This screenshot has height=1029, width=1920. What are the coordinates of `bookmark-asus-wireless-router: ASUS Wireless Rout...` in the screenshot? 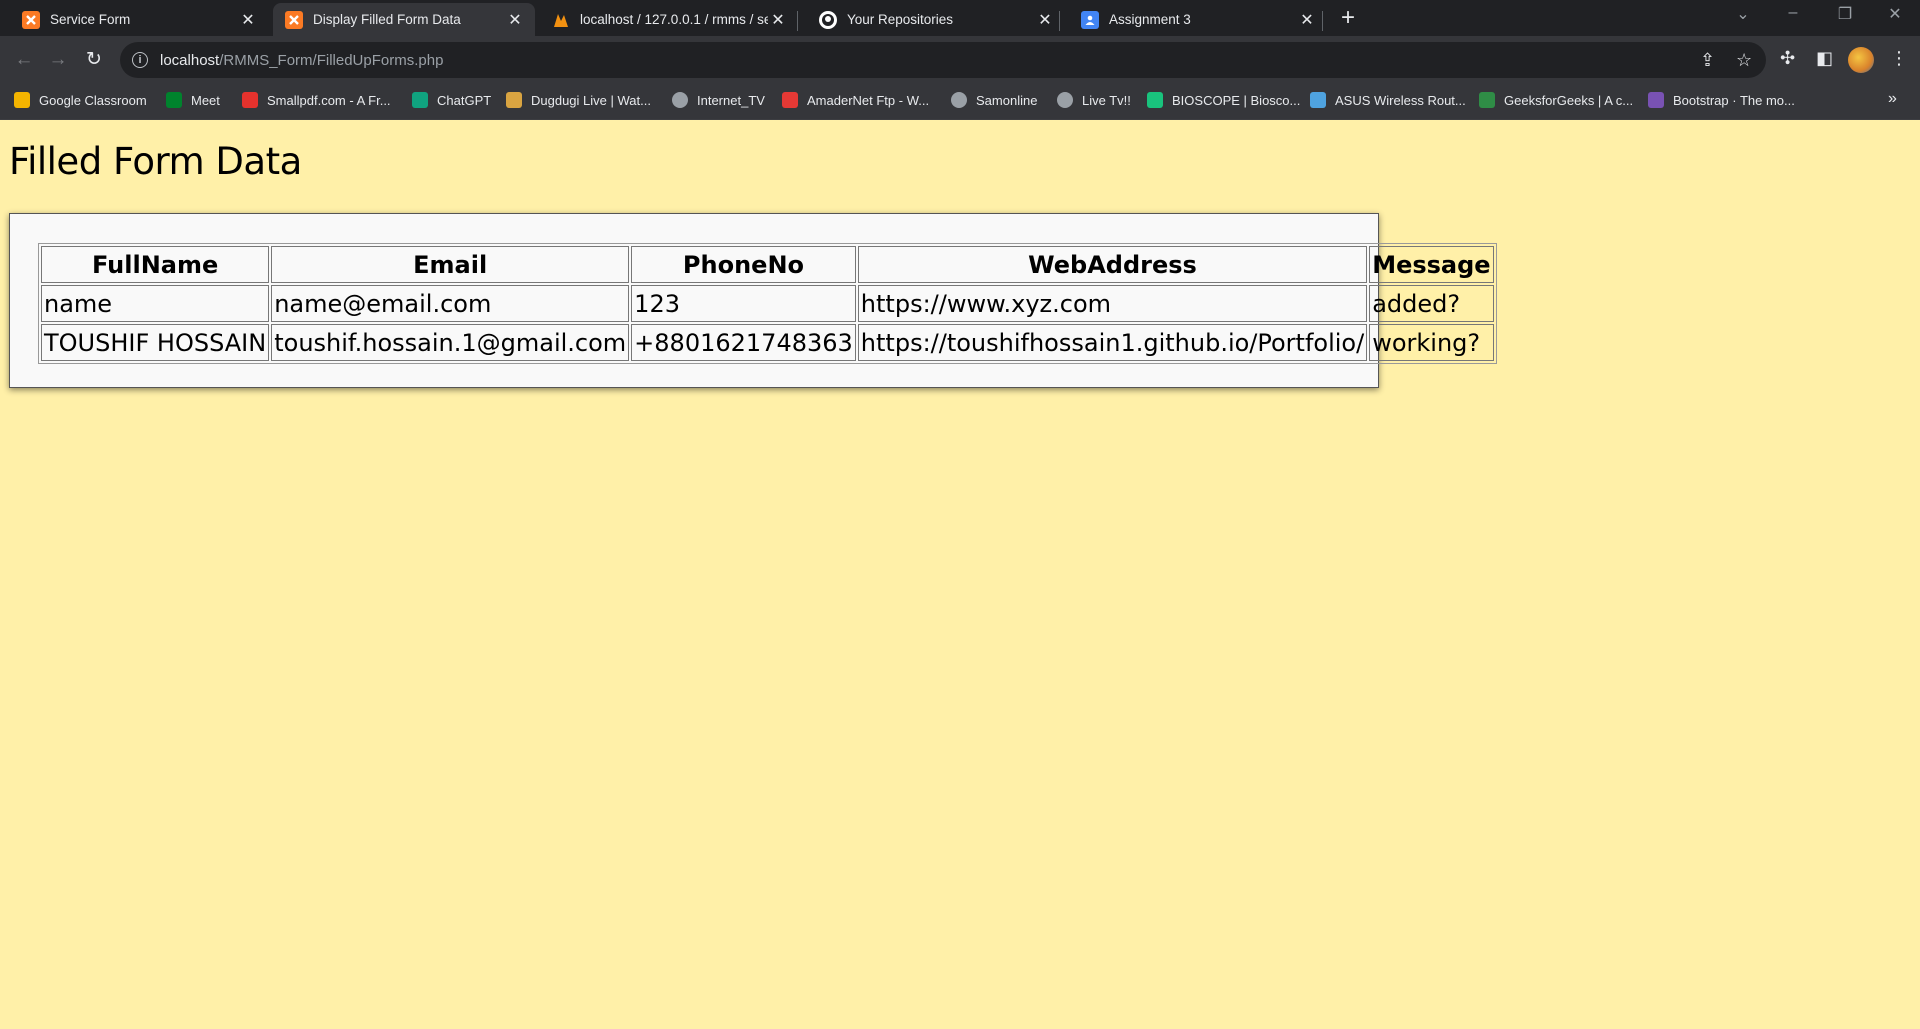 It's located at (1388, 100).